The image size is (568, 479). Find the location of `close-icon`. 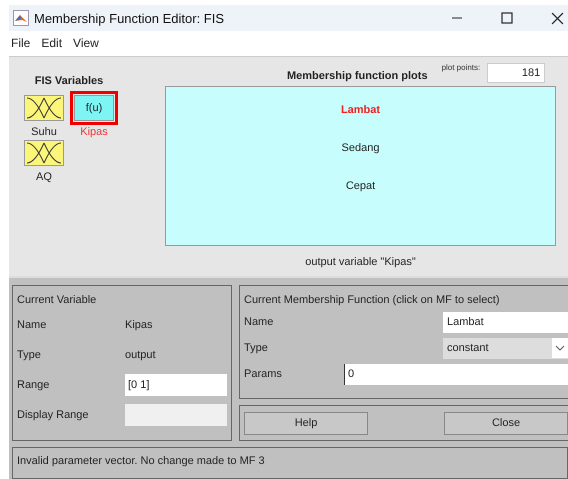

close-icon is located at coordinates (557, 18).